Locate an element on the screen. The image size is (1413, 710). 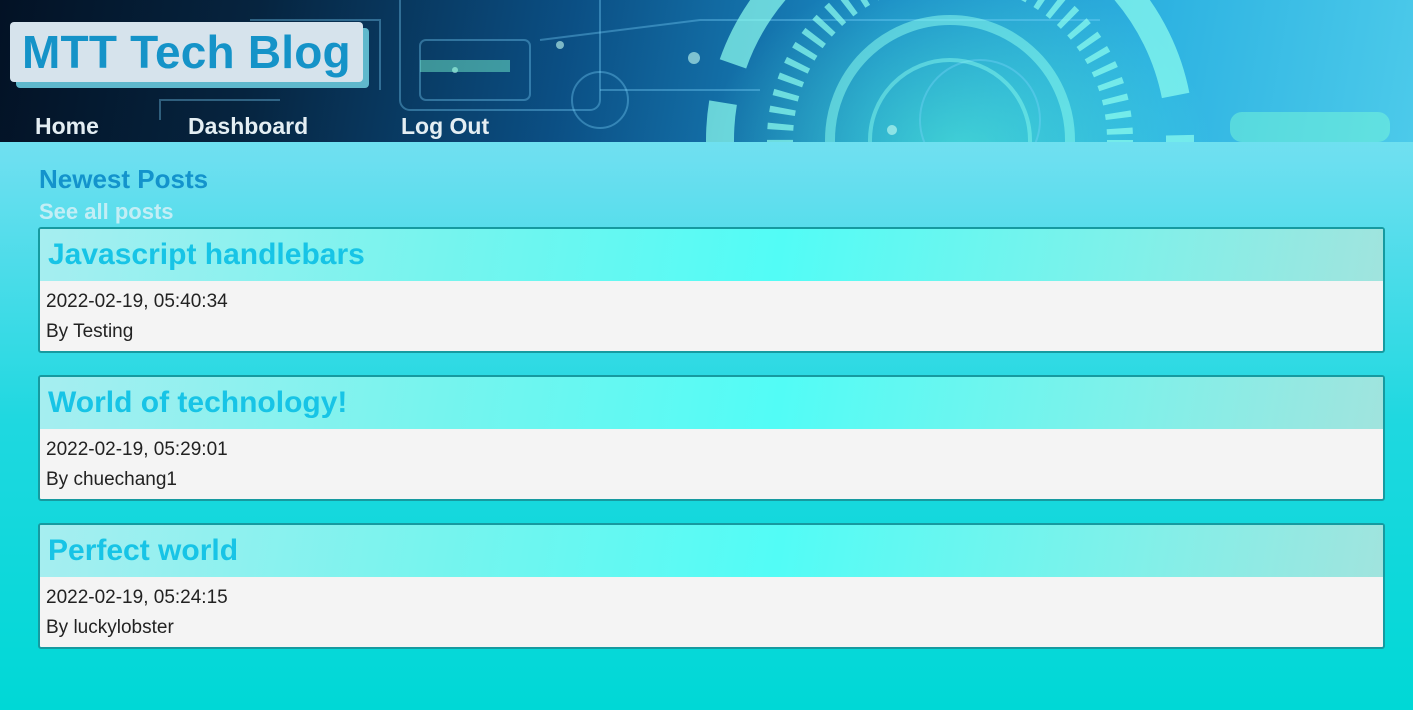
post-author: By Testing is located at coordinates (90, 331).